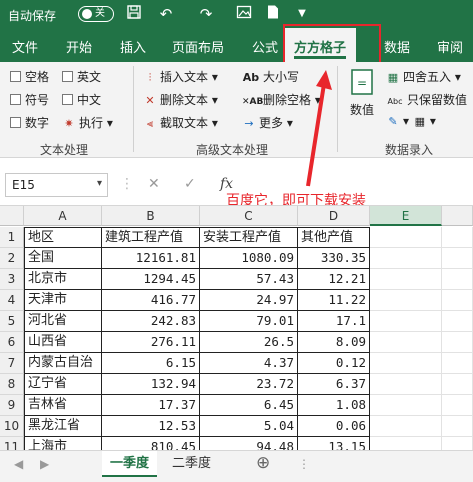 This screenshot has height=482, width=473. What do you see at coordinates (99, 183) in the screenshot?
I see `chevron-down-icon: ▾` at bounding box center [99, 183].